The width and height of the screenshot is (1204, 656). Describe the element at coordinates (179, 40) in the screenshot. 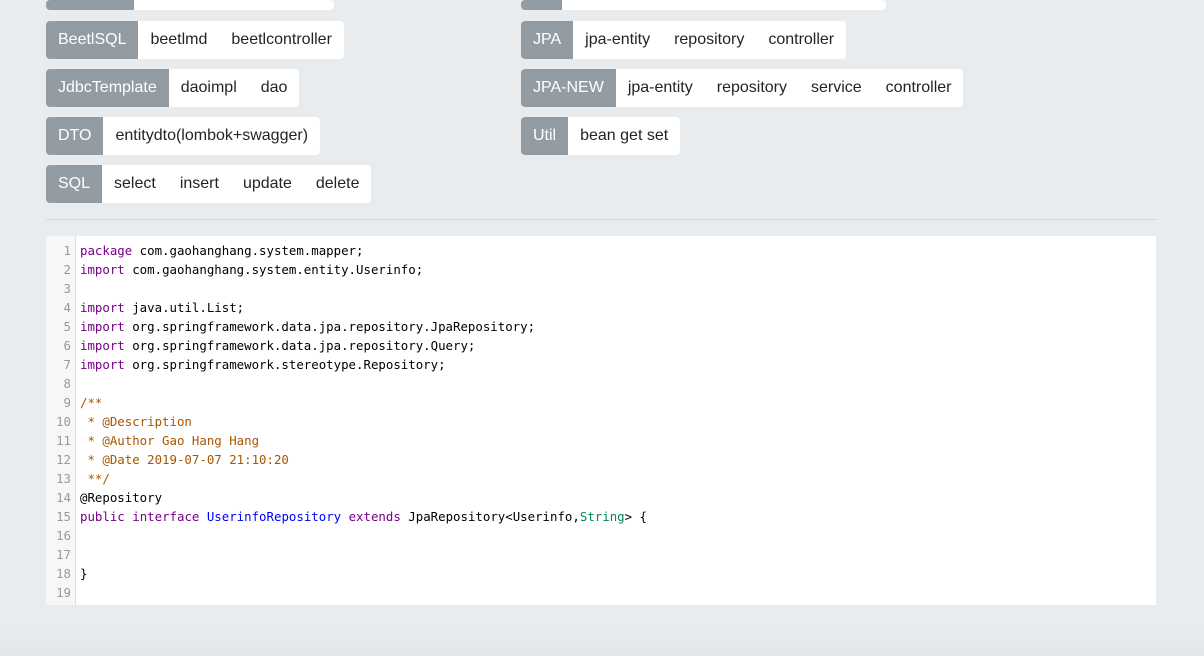

I see `option-beetlmd: beetlmd` at that location.